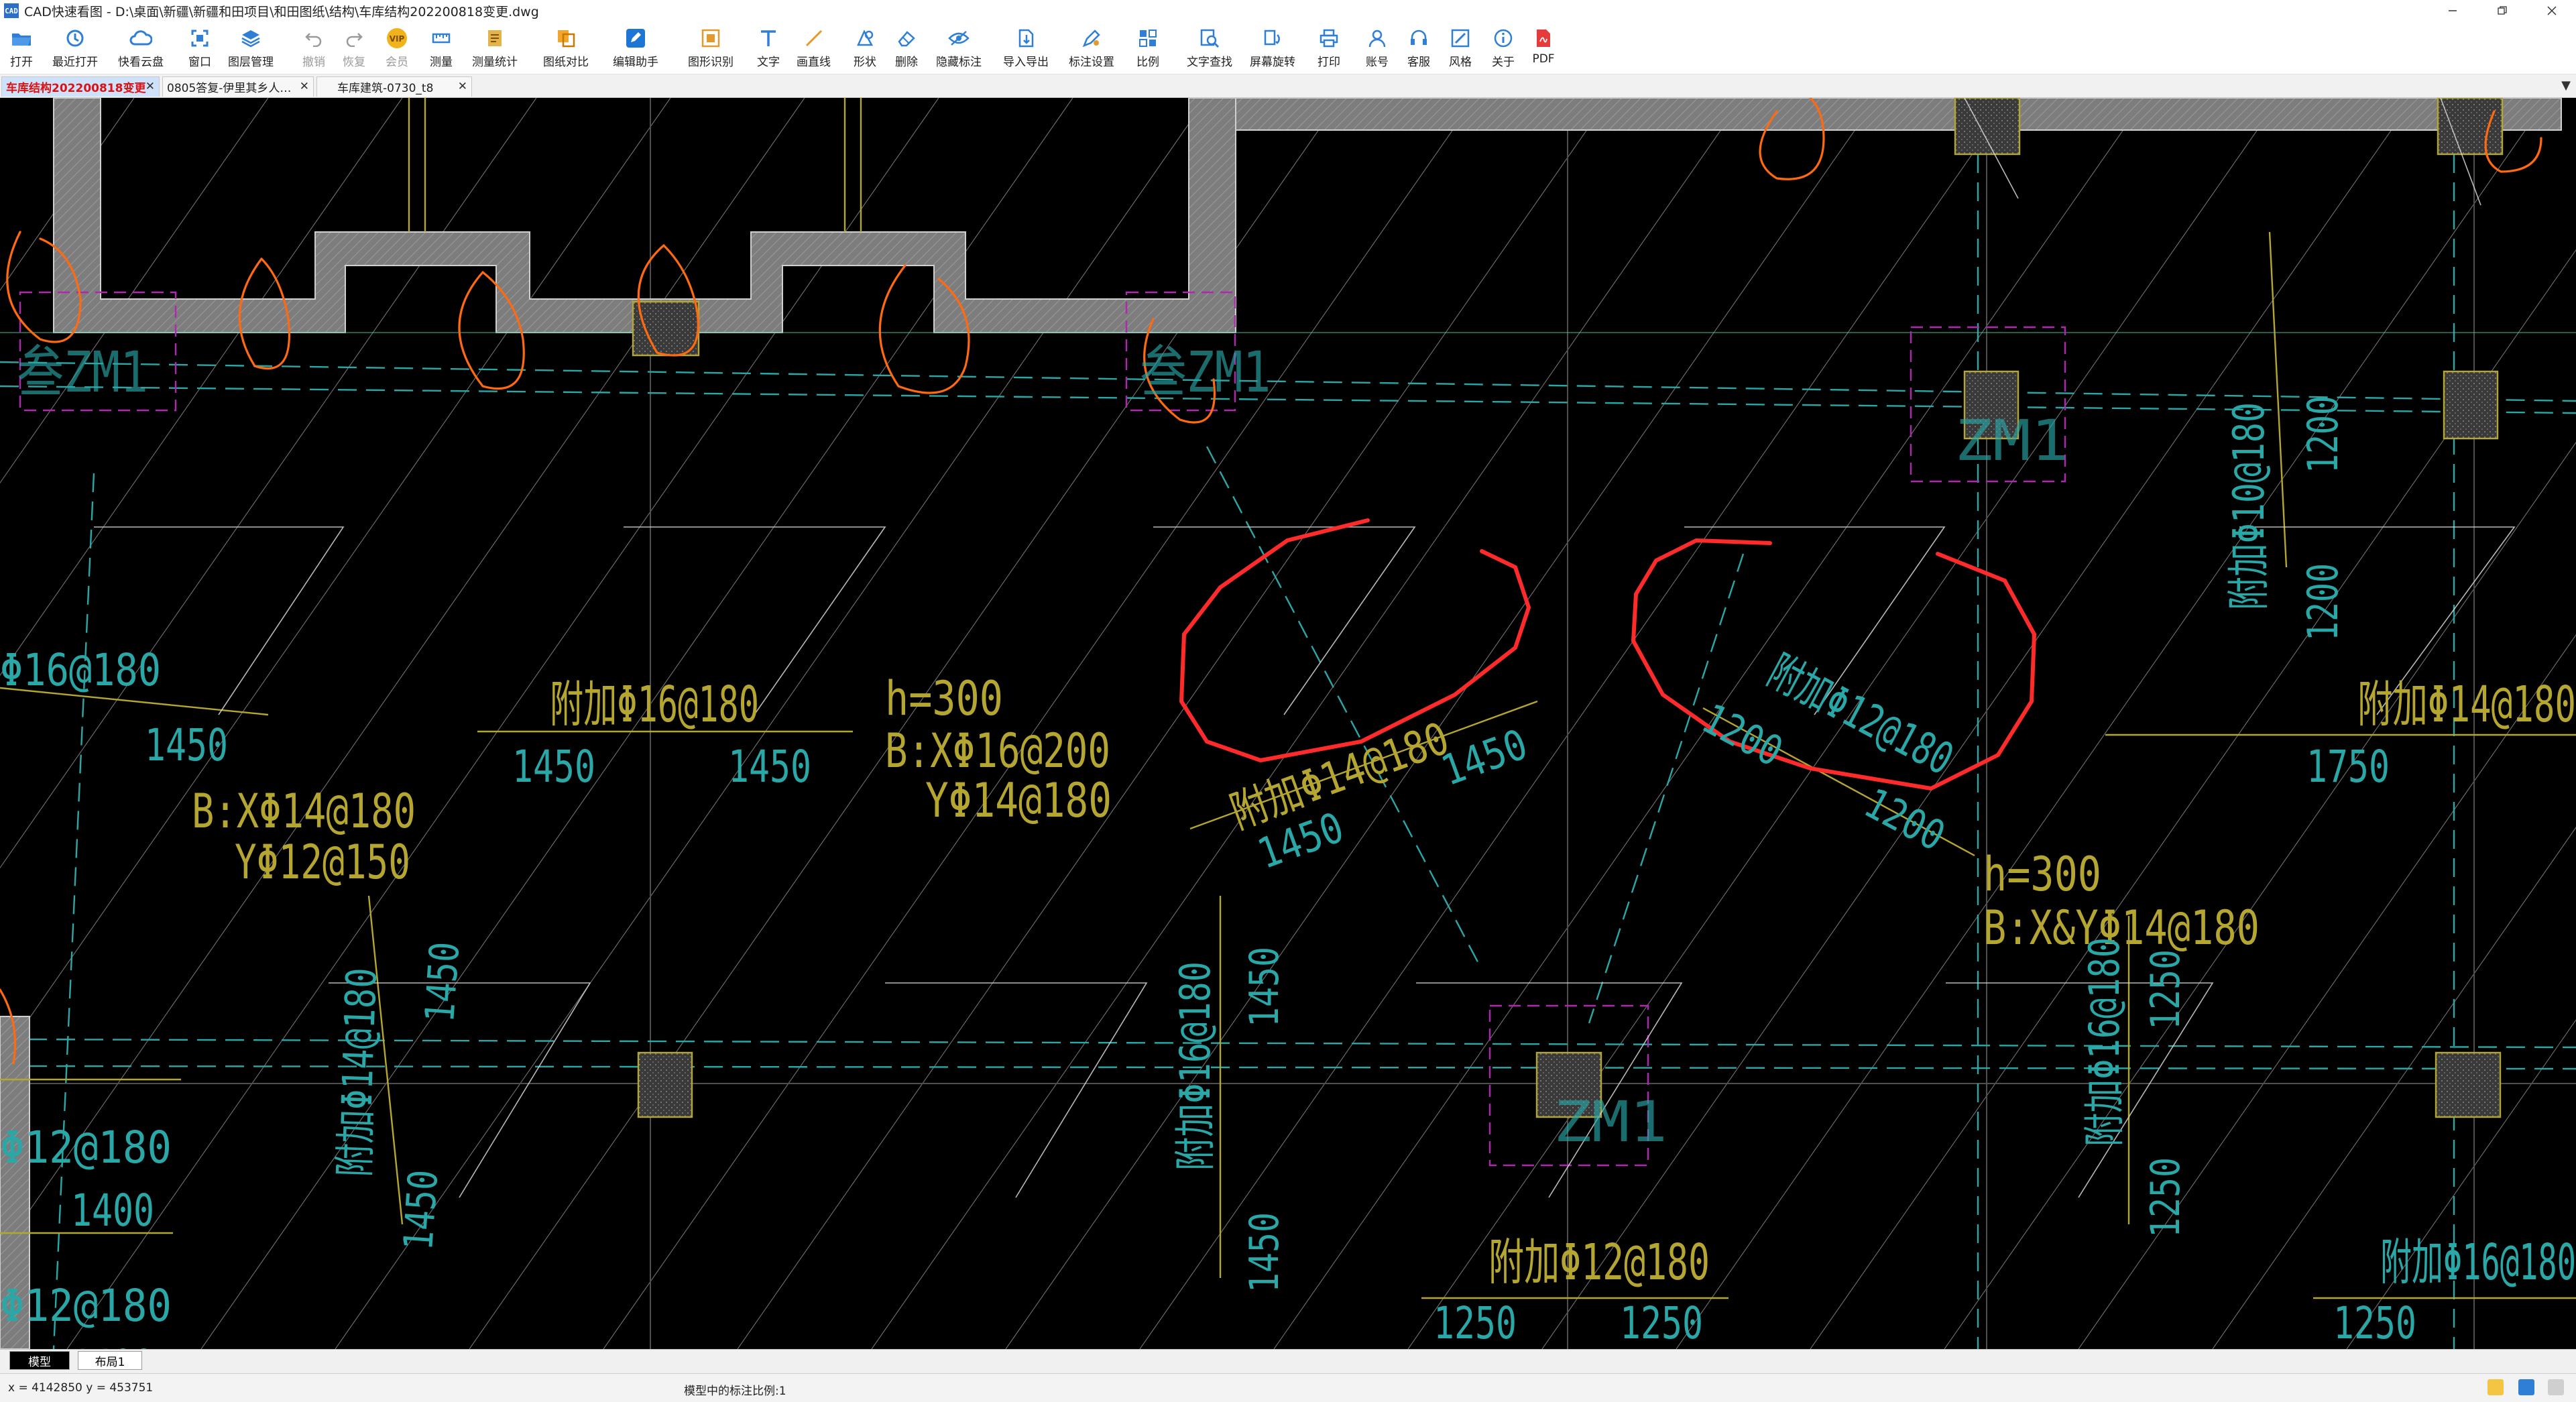 The image size is (2576, 1402). Describe the element at coordinates (75, 38) in the screenshot. I see `history-icon` at that location.